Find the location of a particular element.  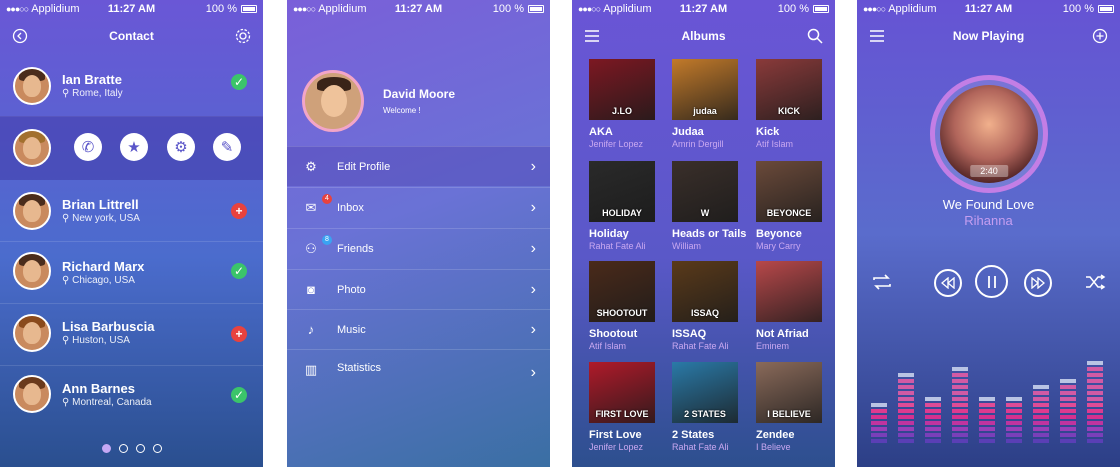

contact-row: Richard Marx ⚲ Chicago, USA ✓ is located at coordinates (131, 273).